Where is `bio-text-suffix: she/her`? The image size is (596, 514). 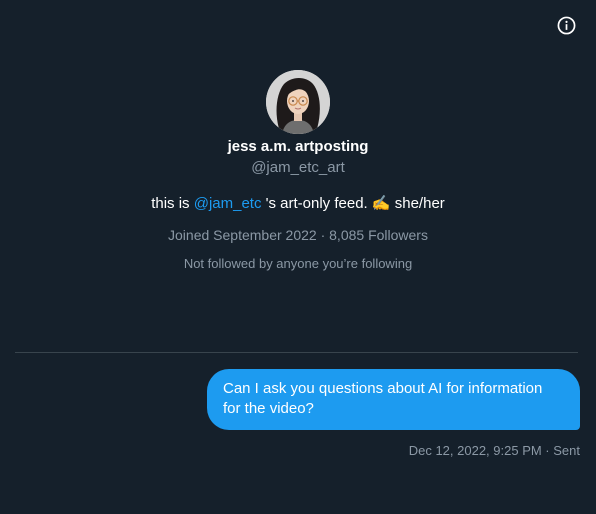
bio-text-suffix: she/her is located at coordinates (417, 203).